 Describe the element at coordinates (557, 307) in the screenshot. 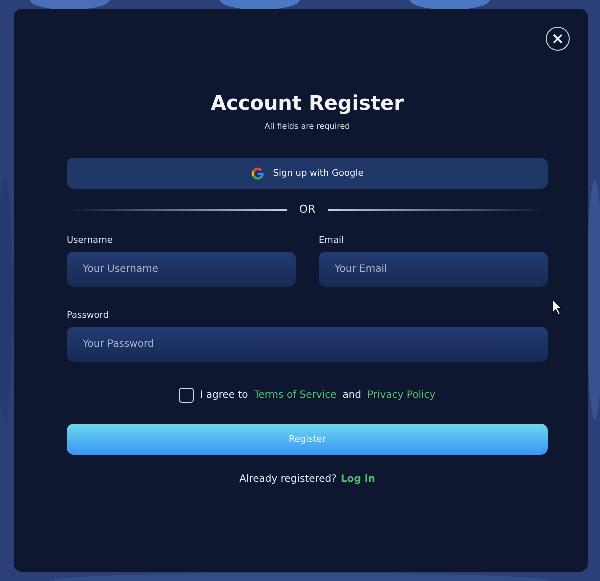

I see `cursor-icon` at that location.